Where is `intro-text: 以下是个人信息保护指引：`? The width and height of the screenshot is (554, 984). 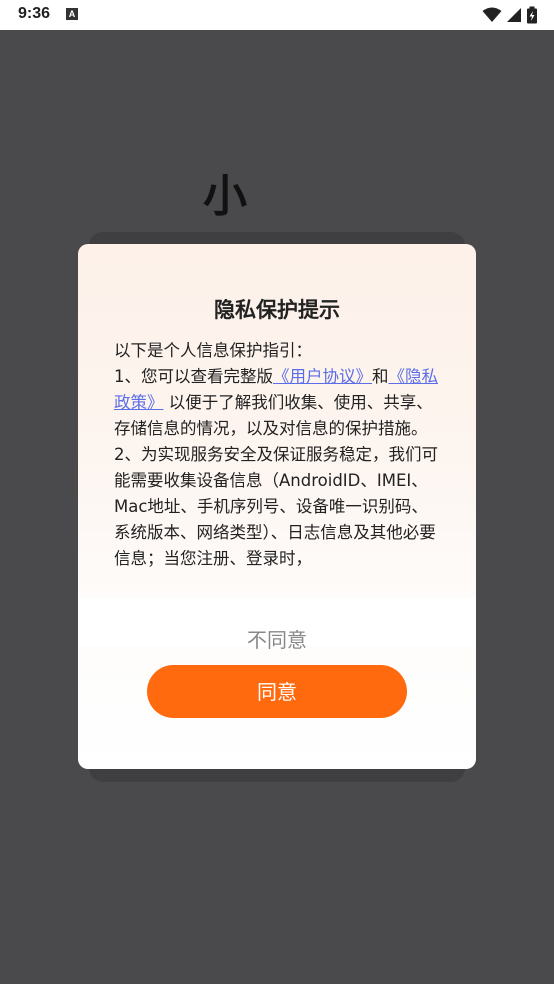
intro-text: 以下是个人信息保护指引： is located at coordinates (213, 350).